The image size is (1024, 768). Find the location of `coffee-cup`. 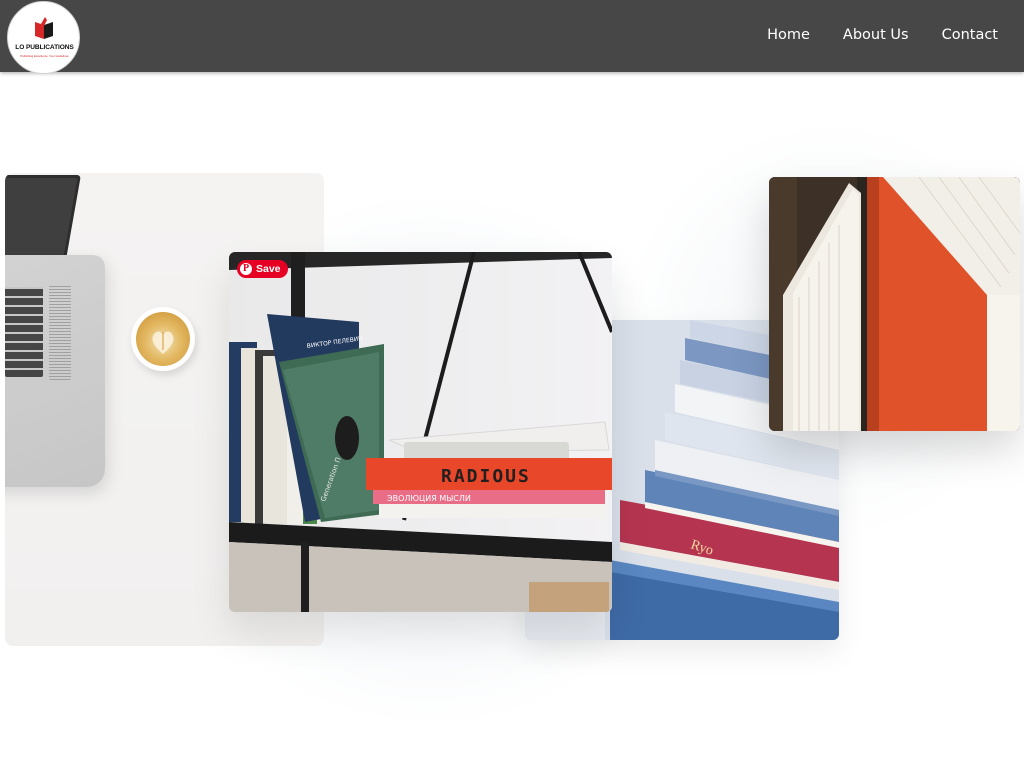

coffee-cup is located at coordinates (163, 339).